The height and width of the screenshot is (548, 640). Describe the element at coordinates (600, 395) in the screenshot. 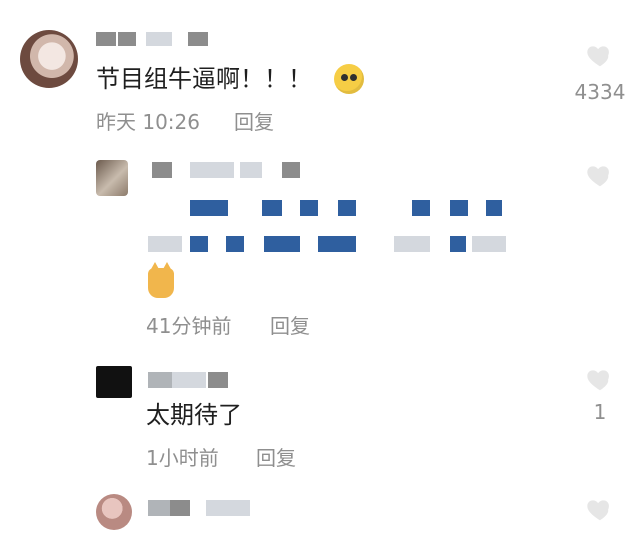

I see `like-control: 1` at that location.